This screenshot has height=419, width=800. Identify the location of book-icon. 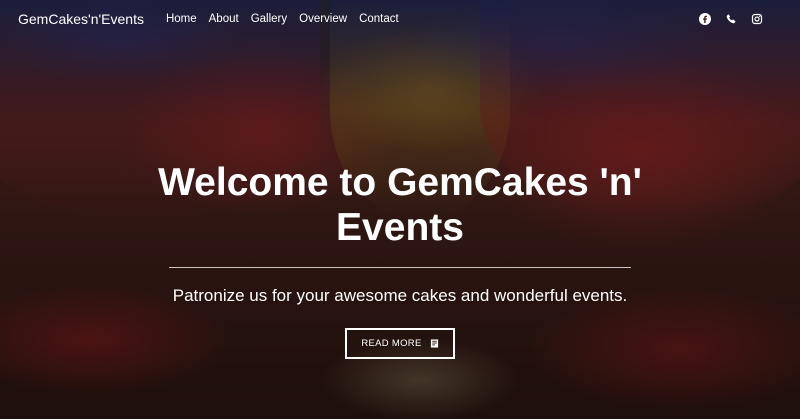
(434, 343).